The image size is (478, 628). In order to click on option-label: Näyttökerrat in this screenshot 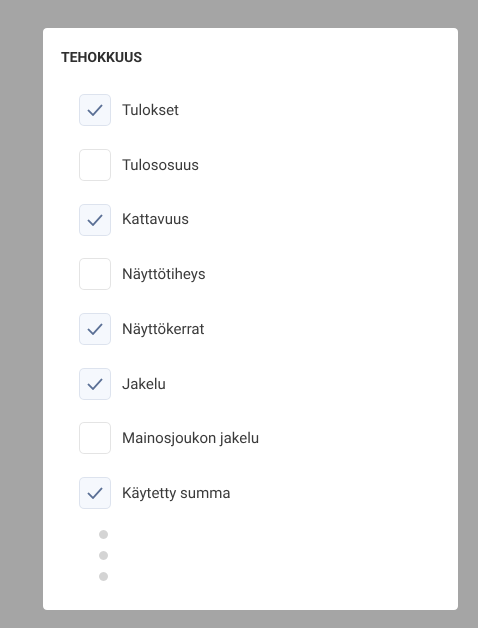, I will do `click(163, 329)`.